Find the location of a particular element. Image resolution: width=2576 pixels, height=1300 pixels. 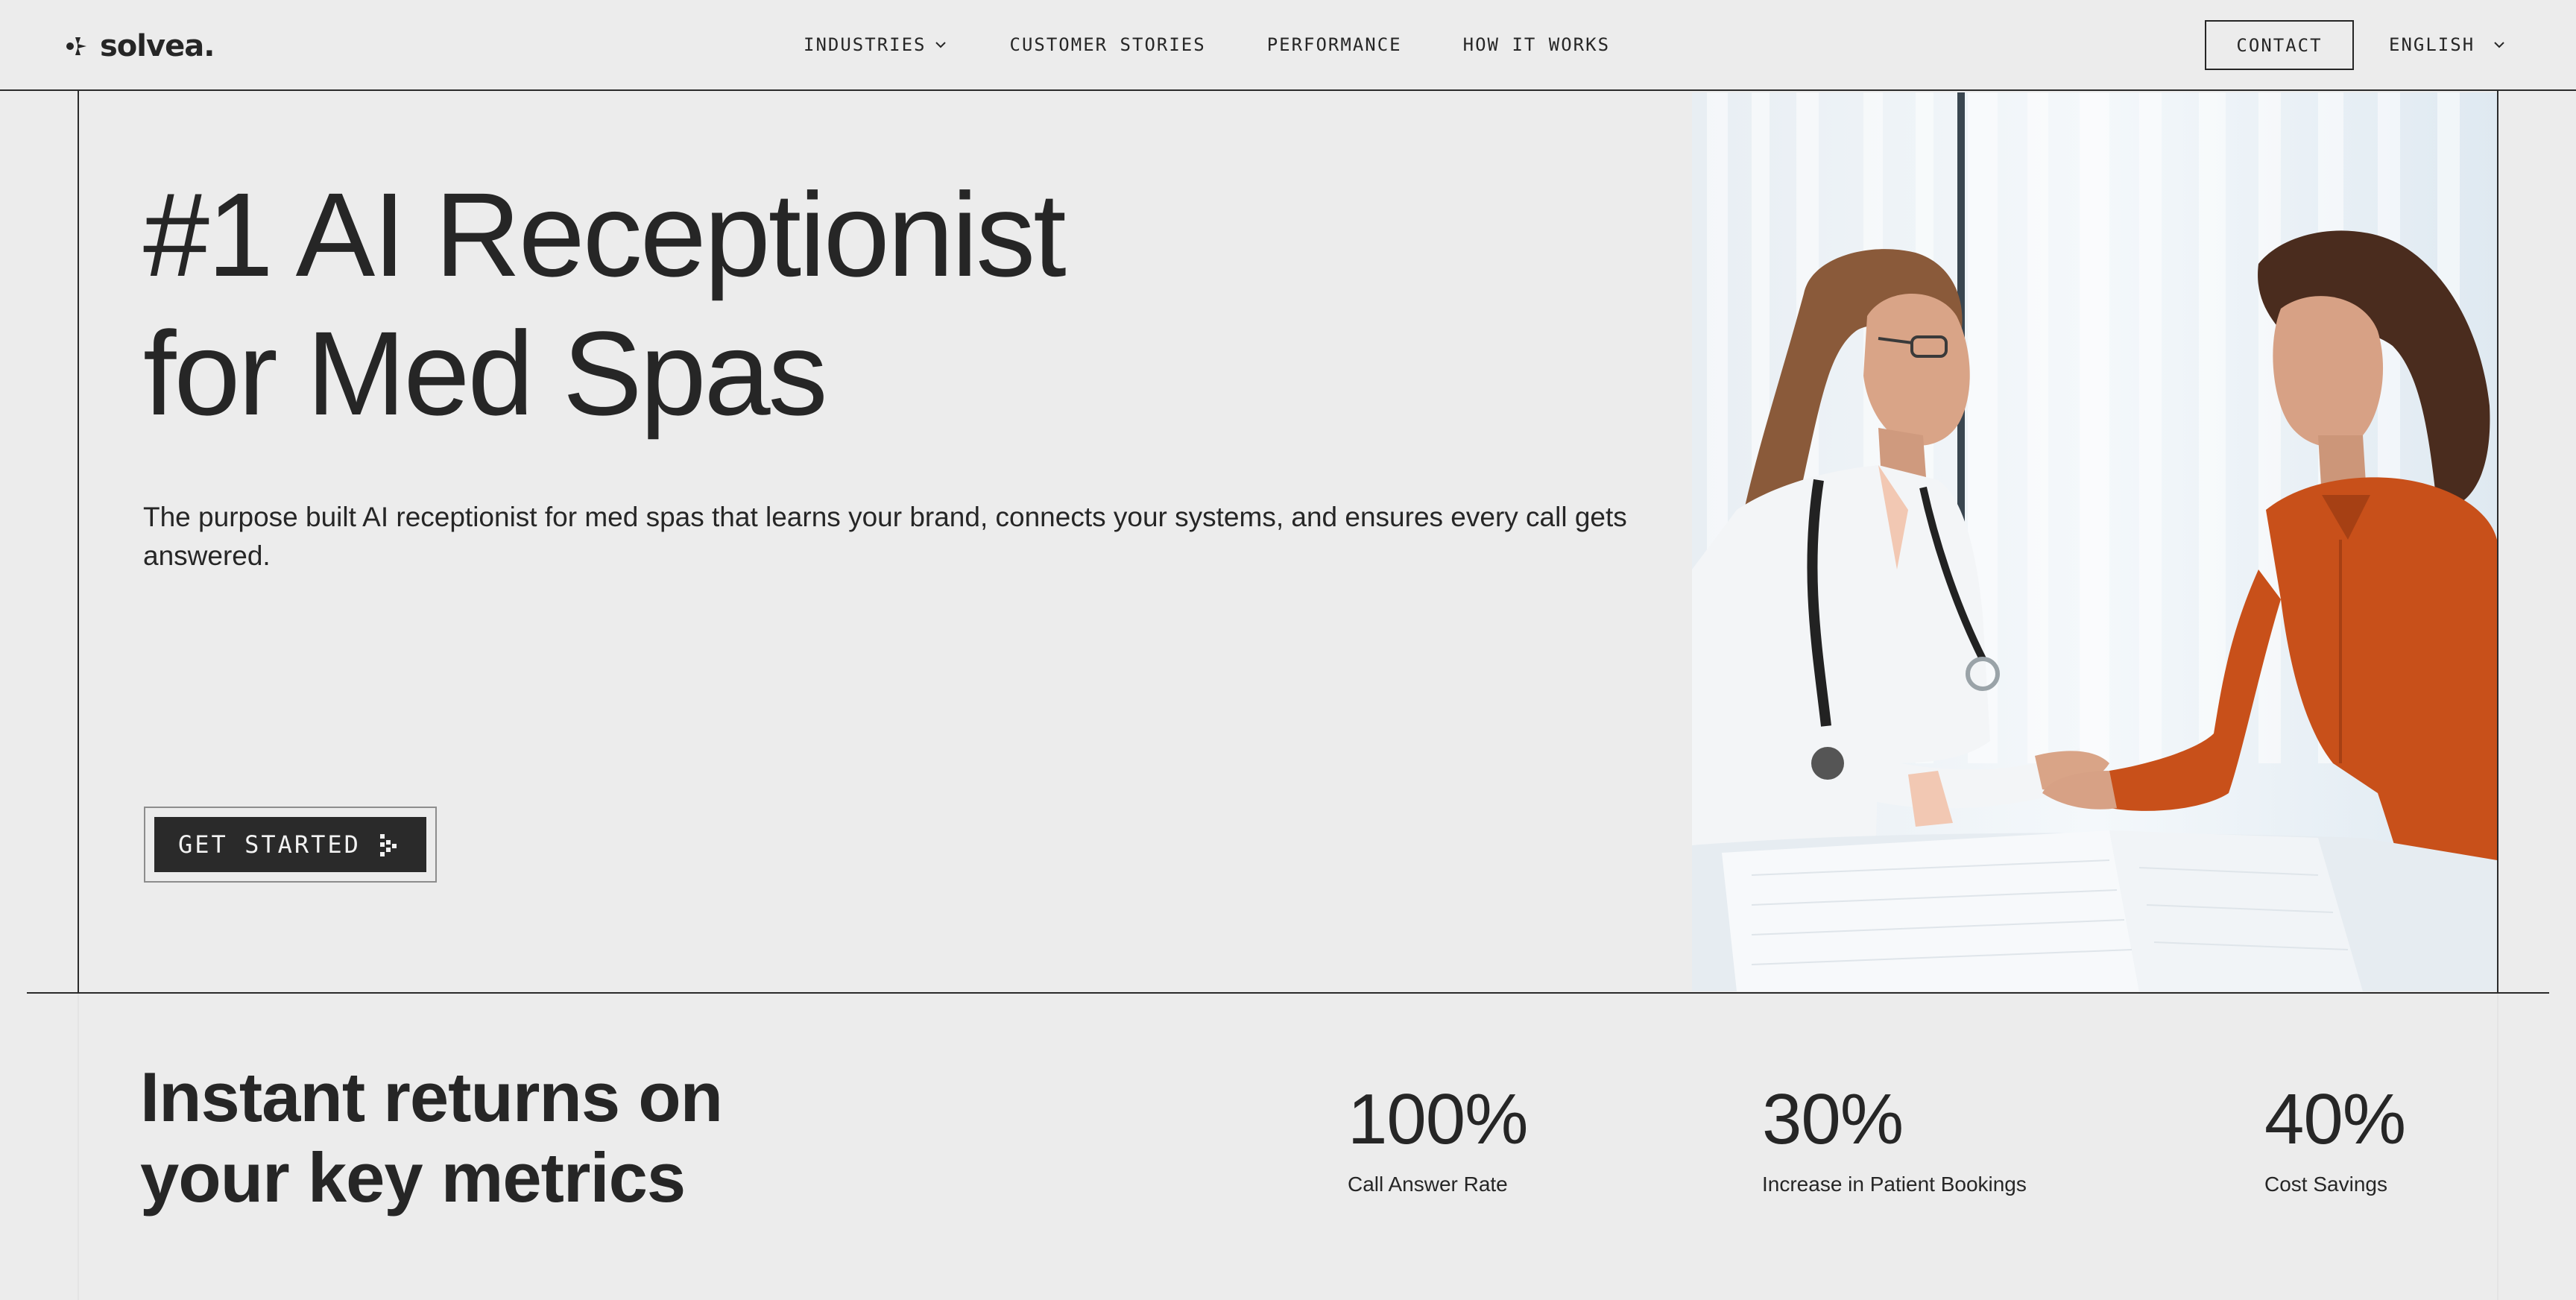

brand-name: solvea. is located at coordinates (157, 46).